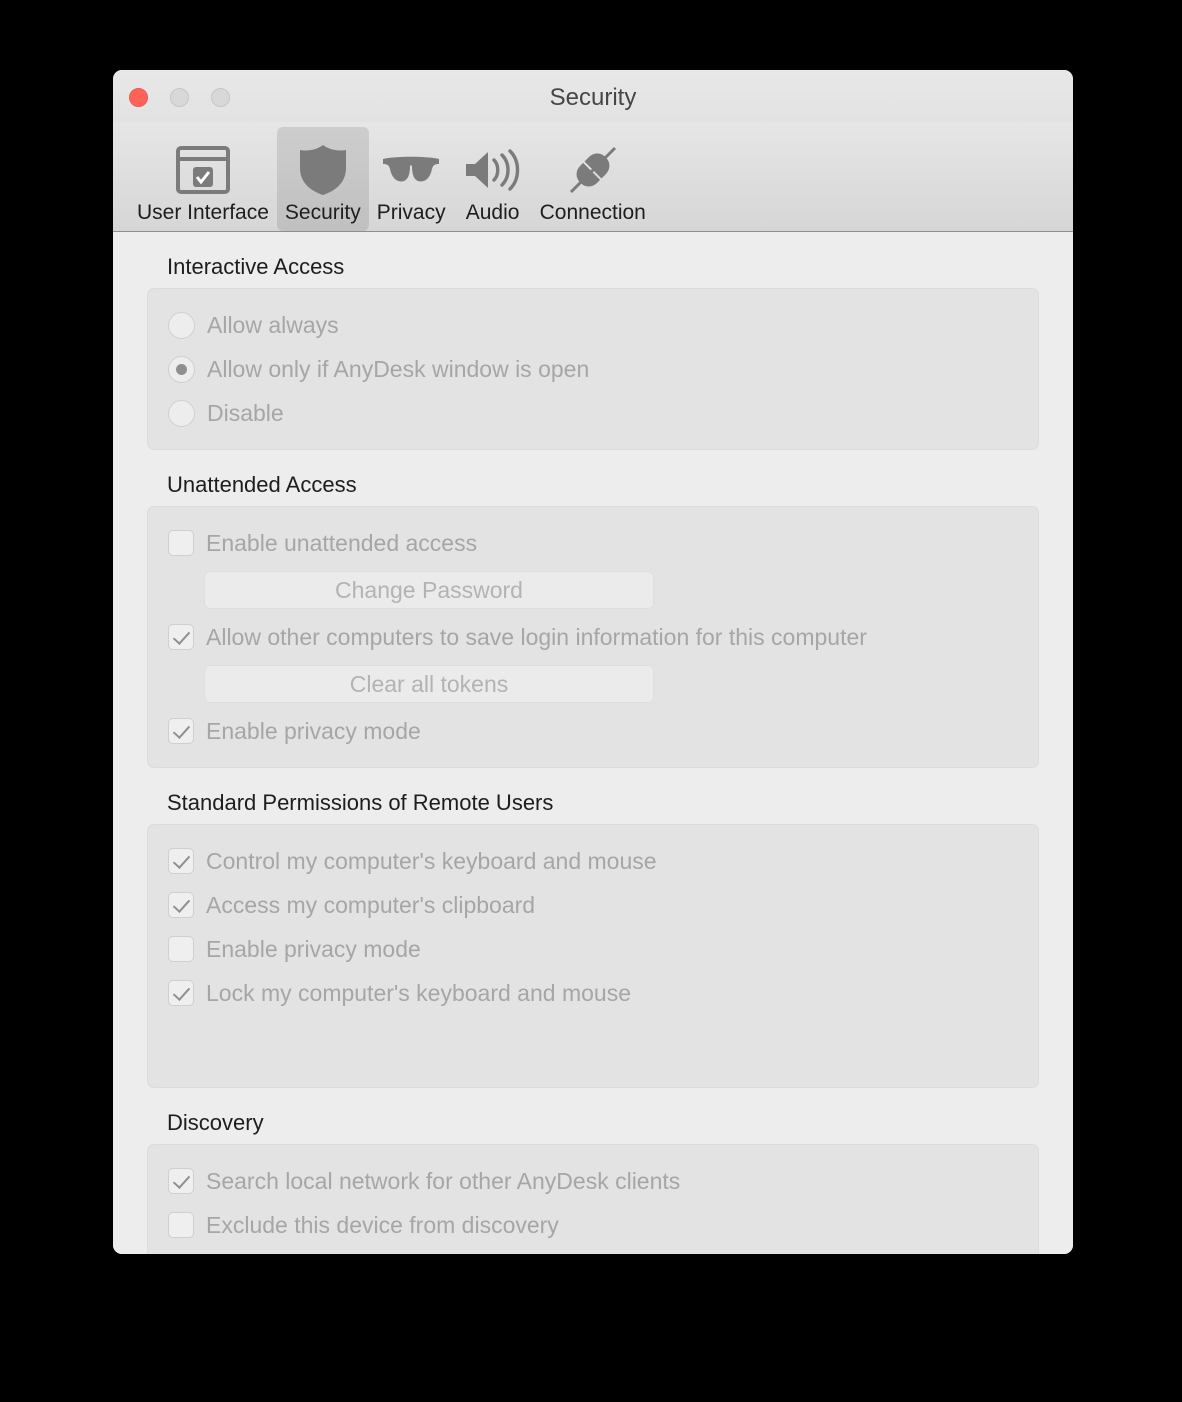 The width and height of the screenshot is (1182, 1402). I want to click on tab-connection: Connection, so click(593, 179).